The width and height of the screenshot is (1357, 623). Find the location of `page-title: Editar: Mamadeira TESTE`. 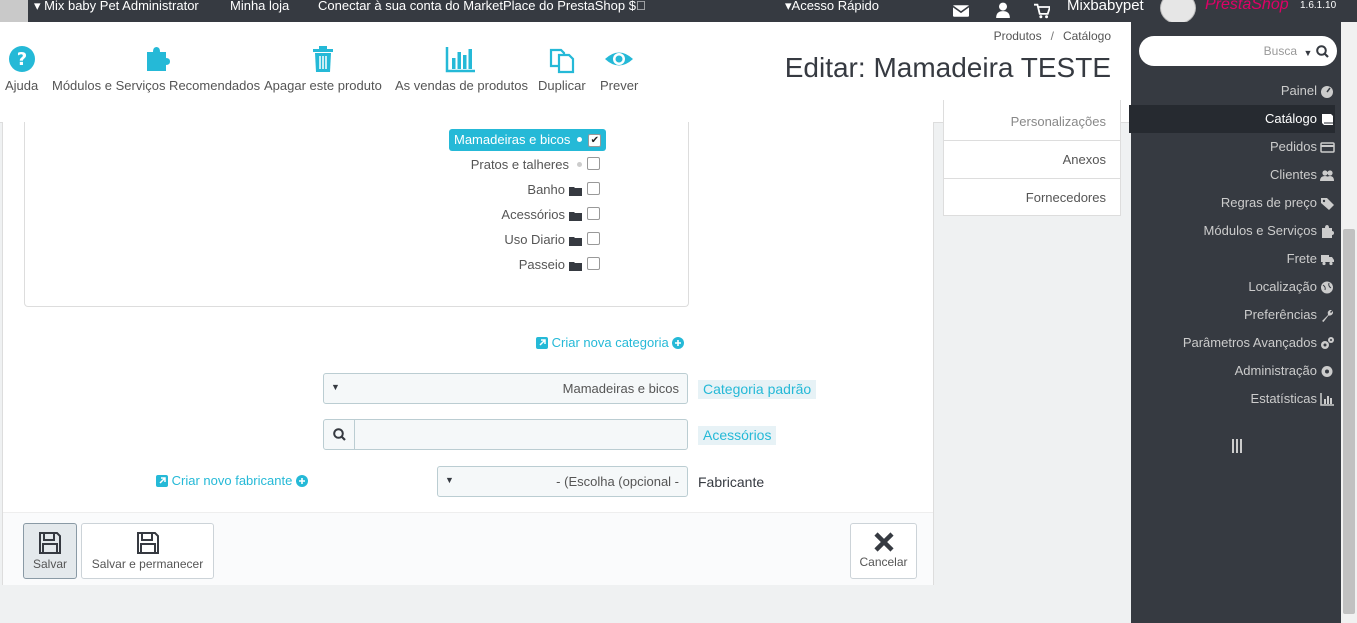

page-title: Editar: Mamadeira TESTE is located at coordinates (947, 67).